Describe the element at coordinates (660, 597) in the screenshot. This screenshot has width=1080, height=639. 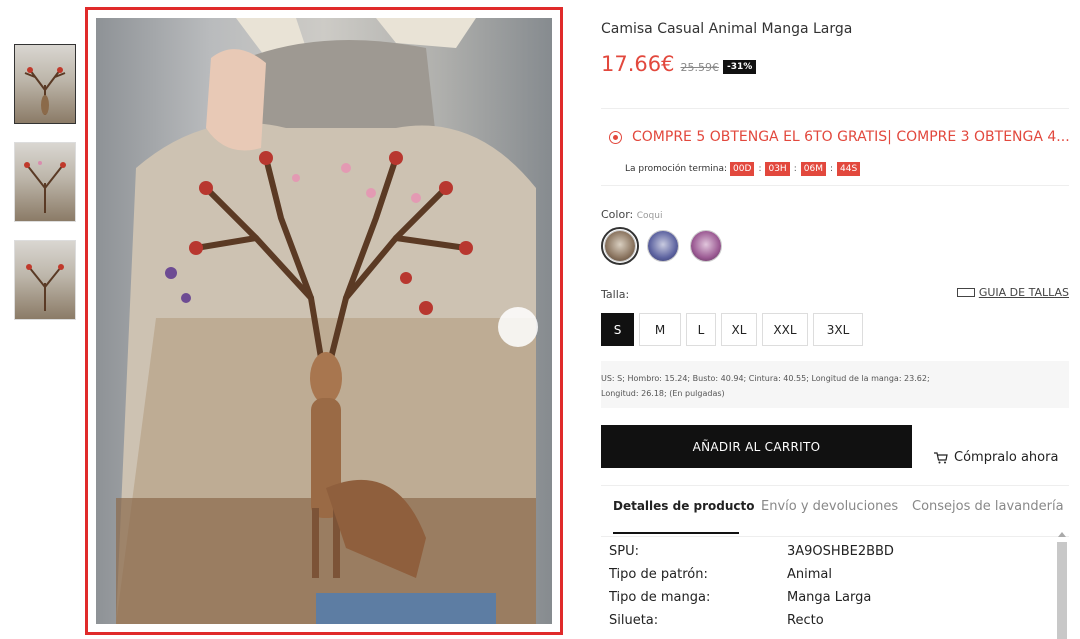
I see `detail-key: Tipo de manga:` at that location.